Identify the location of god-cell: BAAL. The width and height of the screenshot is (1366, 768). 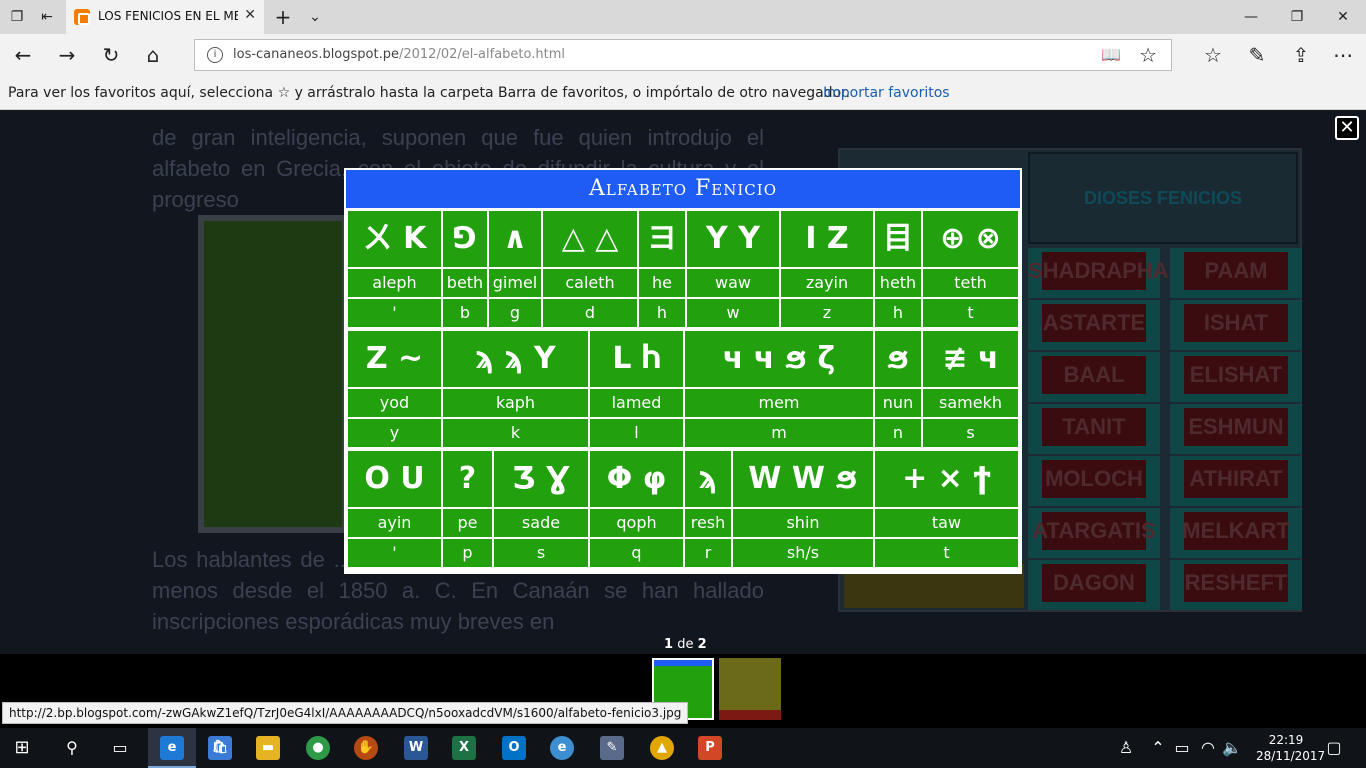
(1094, 377).